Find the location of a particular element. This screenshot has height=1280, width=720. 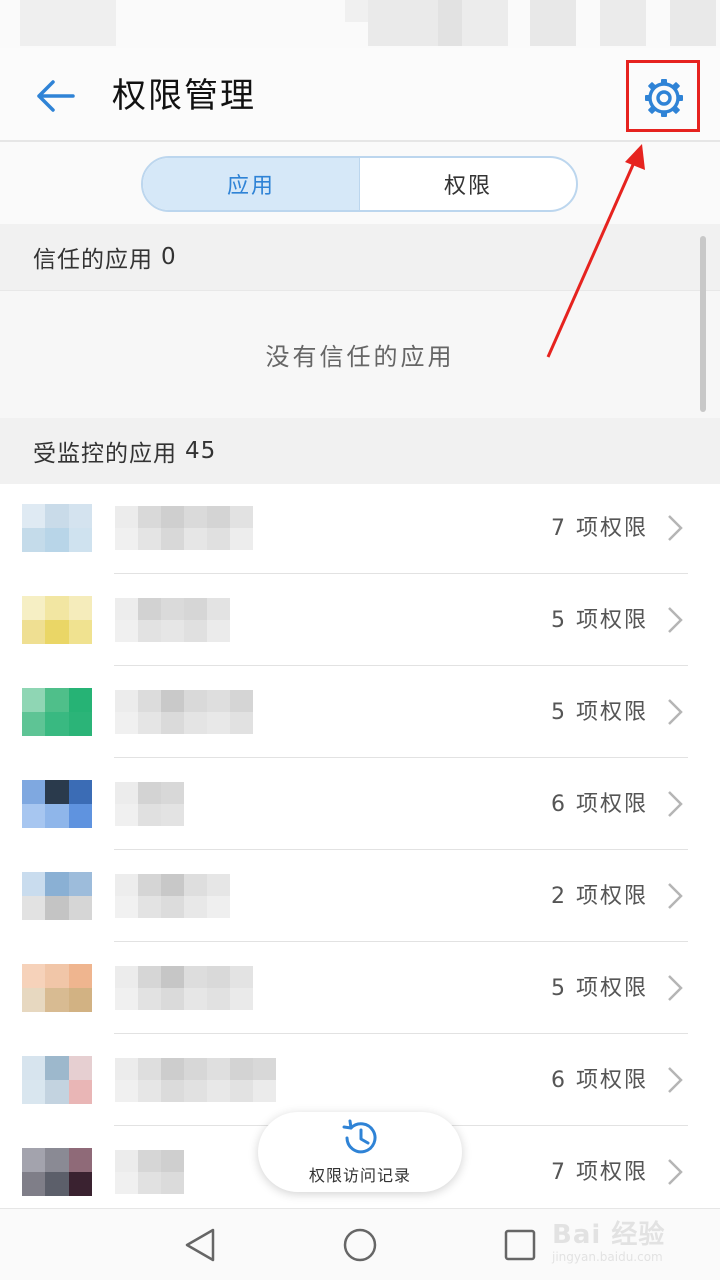

page-title: 权限管理 is located at coordinates (184, 96).